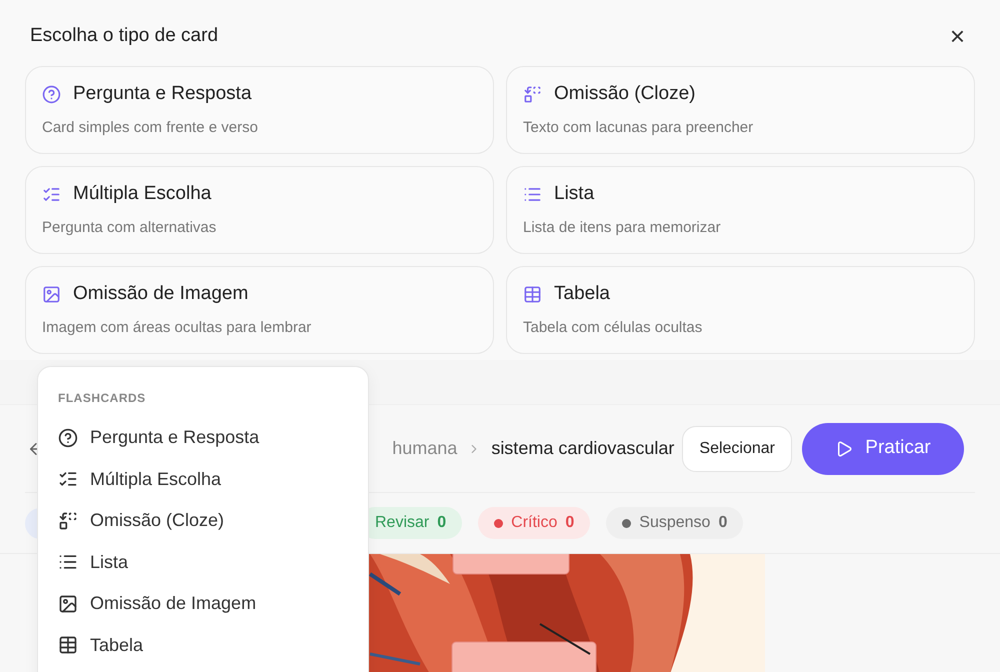  What do you see at coordinates (740, 310) in the screenshot?
I see `card-type-option: Tabela Tabela com células ocultas` at bounding box center [740, 310].